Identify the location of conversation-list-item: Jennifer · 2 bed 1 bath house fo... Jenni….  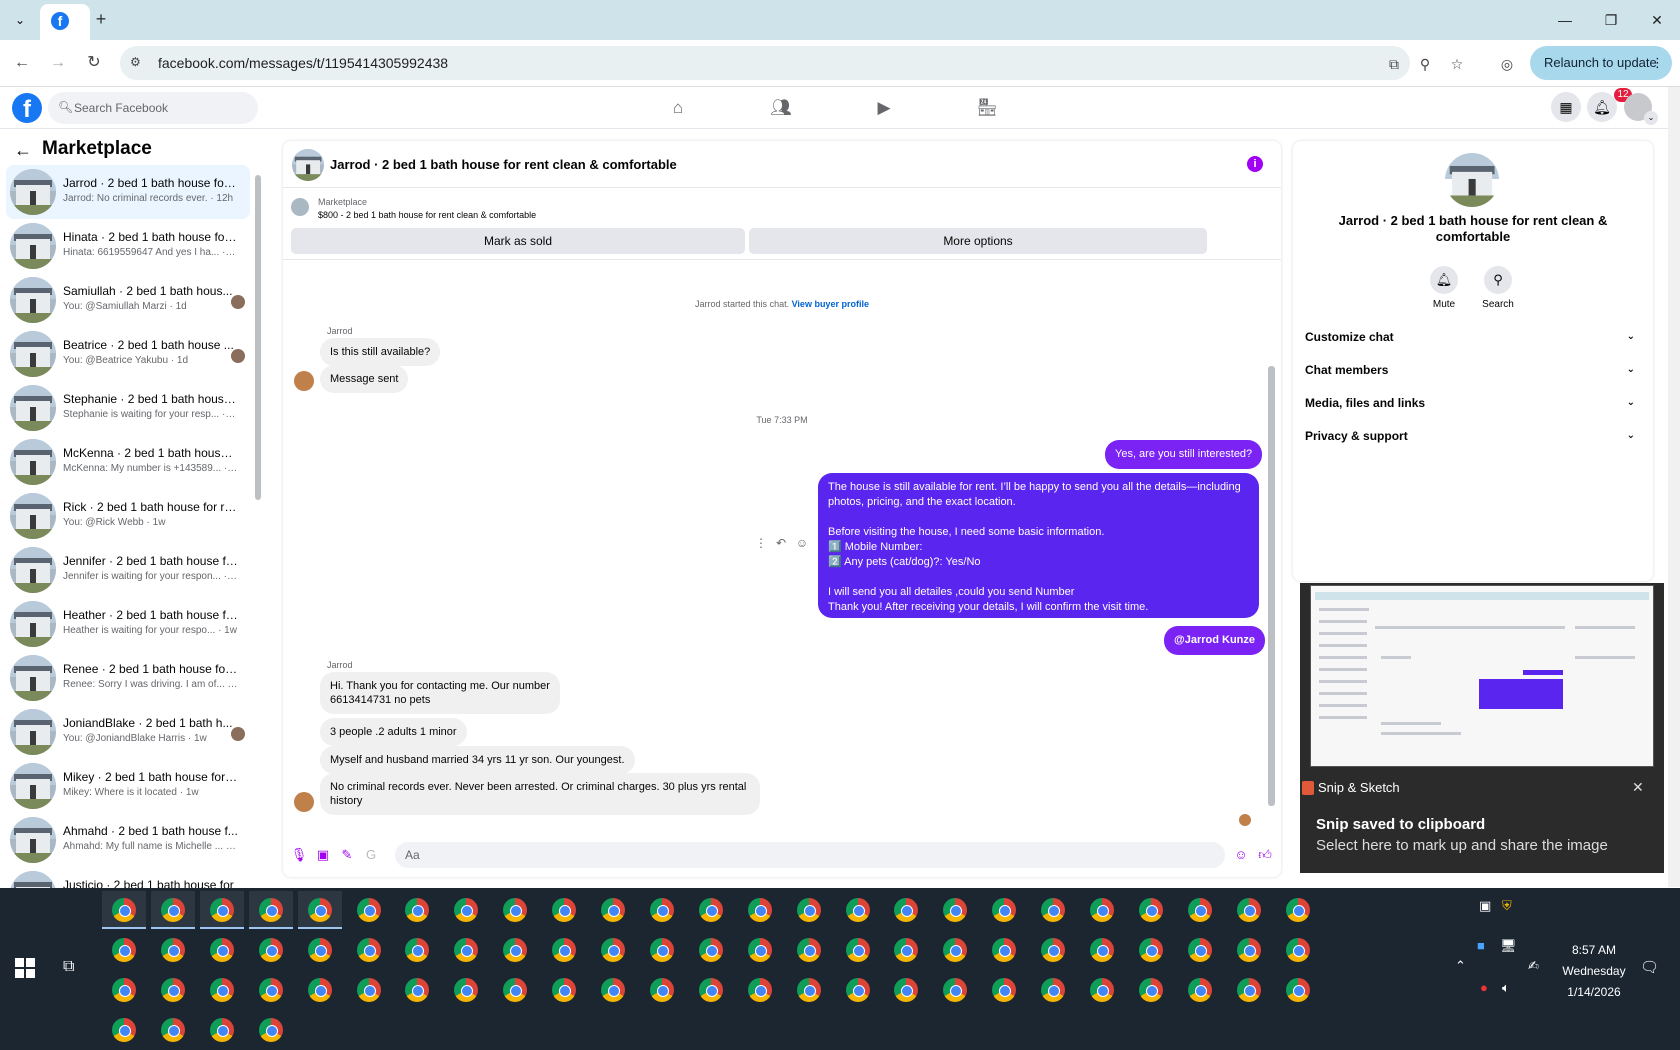
(128, 570).